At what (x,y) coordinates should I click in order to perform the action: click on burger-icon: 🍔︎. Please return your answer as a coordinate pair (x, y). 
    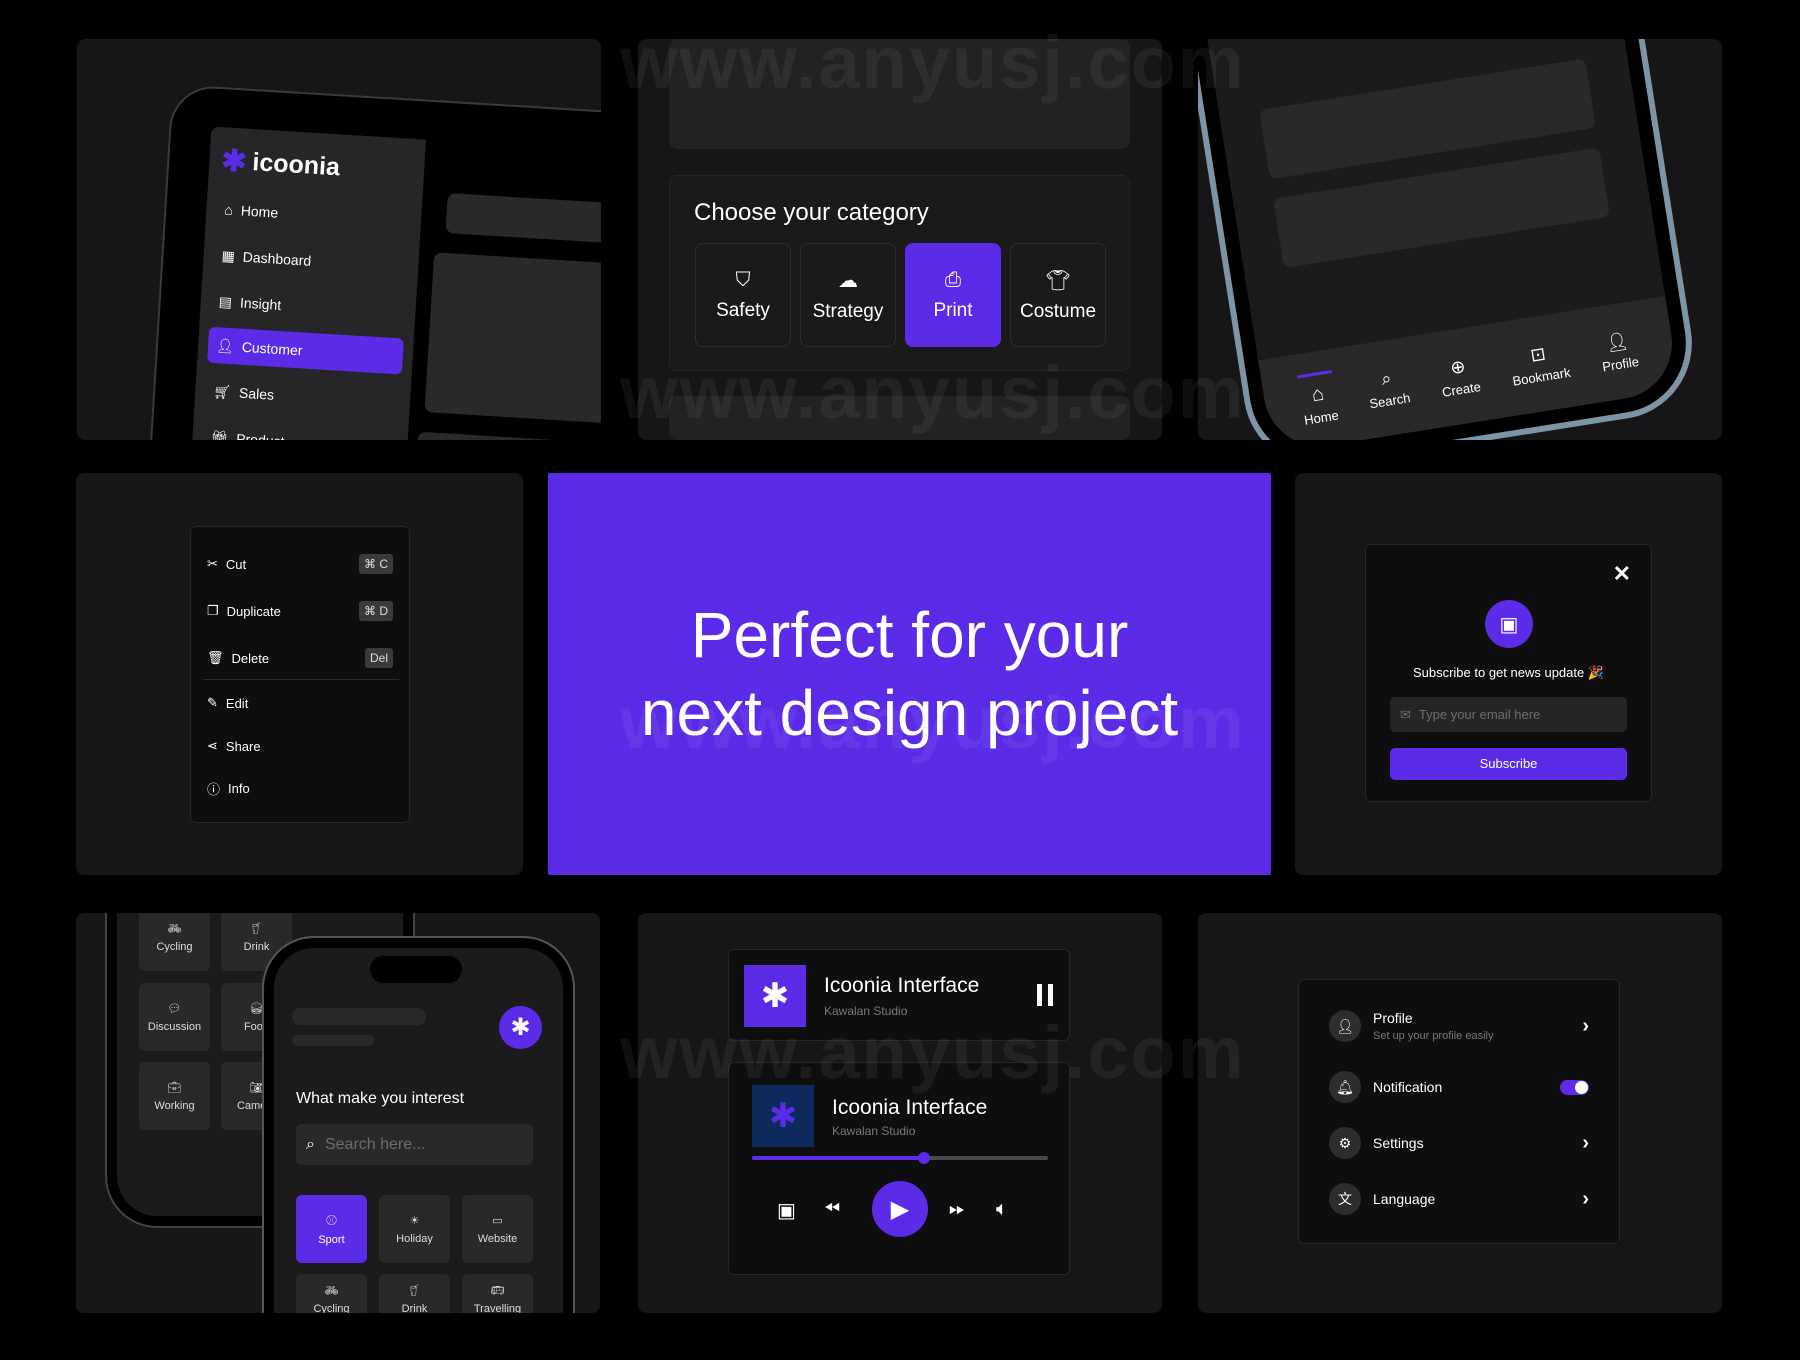
    Looking at the image, I should click on (256, 1008).